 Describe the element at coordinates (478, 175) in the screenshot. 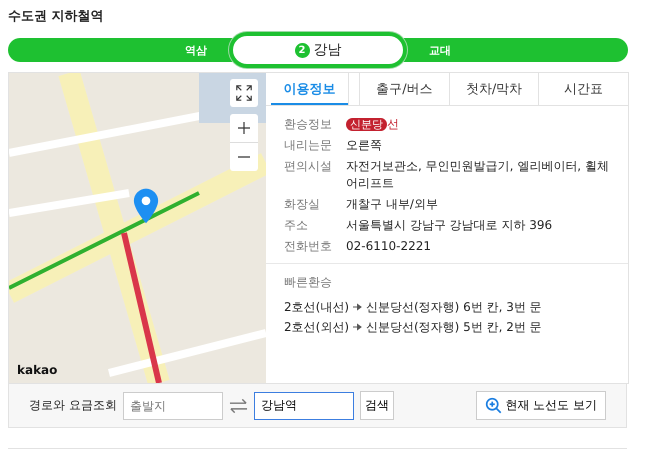

I see `info-value: 자전거보관소, 무인민원발급기, 엘리베이터, 휠체어리프트` at that location.